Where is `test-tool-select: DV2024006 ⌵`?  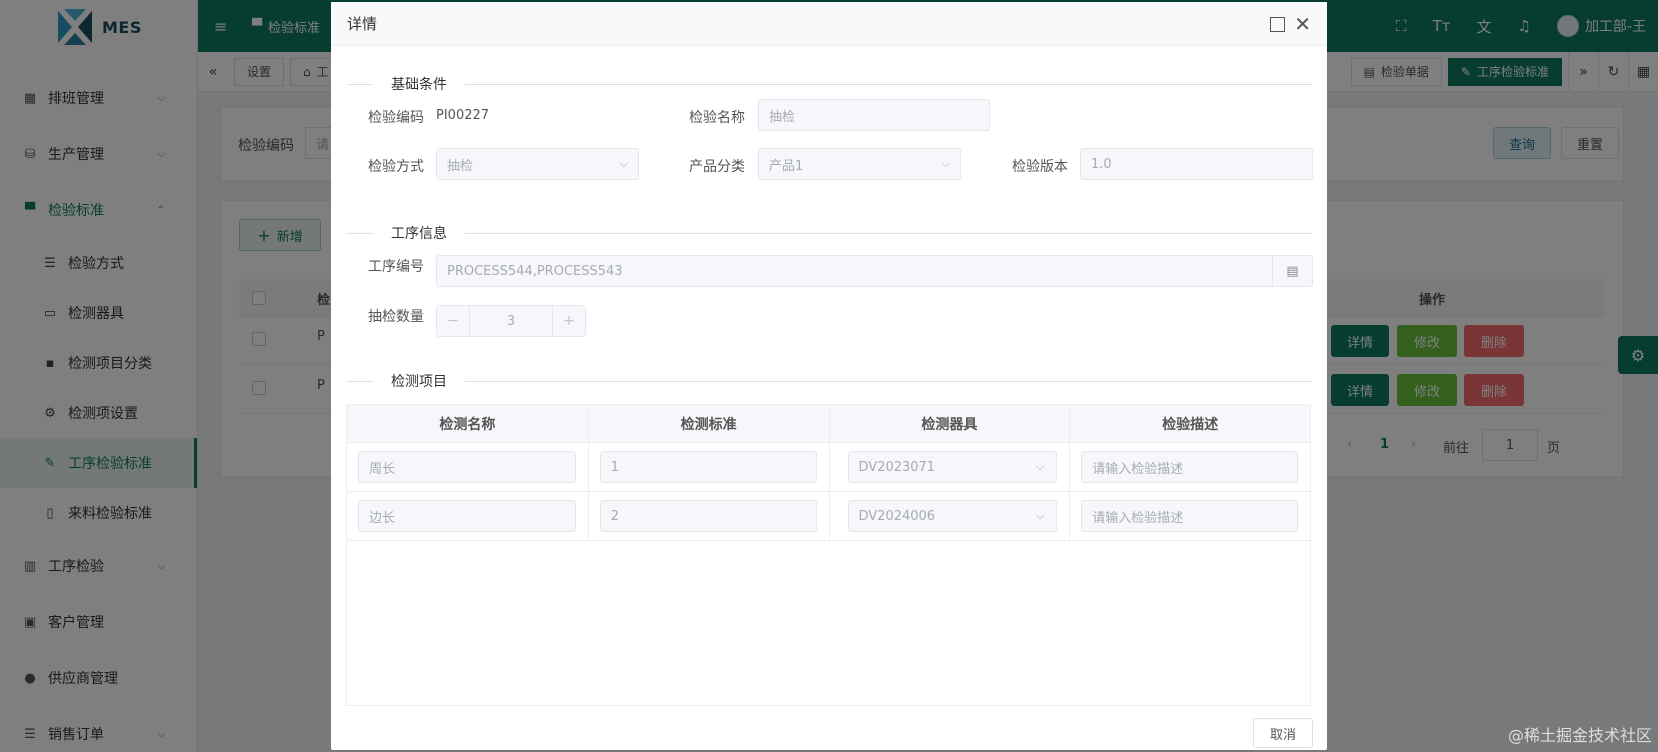 test-tool-select: DV2024006 ⌵ is located at coordinates (952, 516).